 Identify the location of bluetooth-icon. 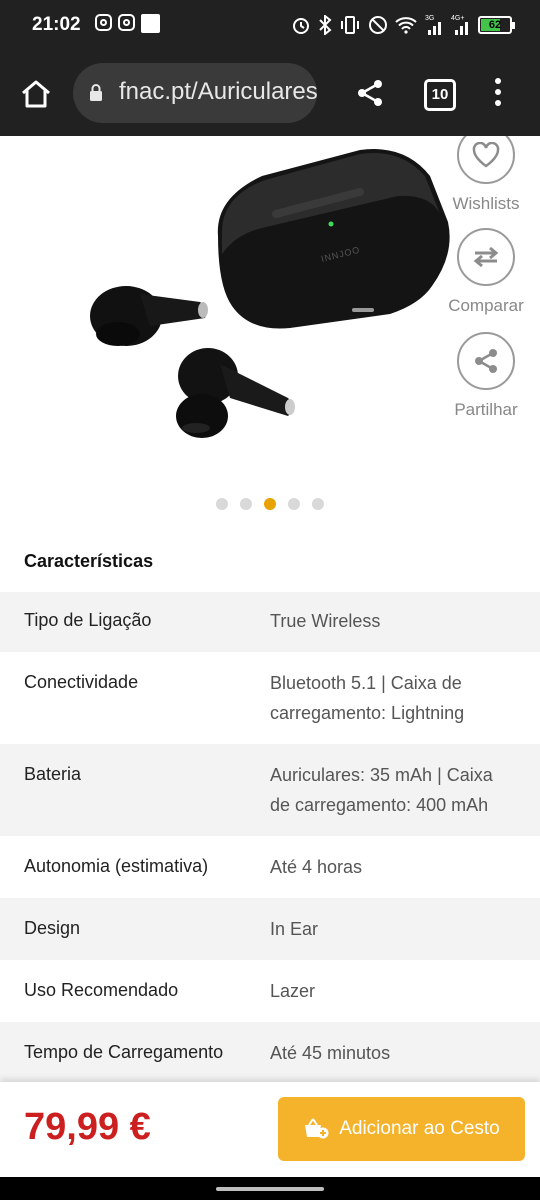
(325, 25).